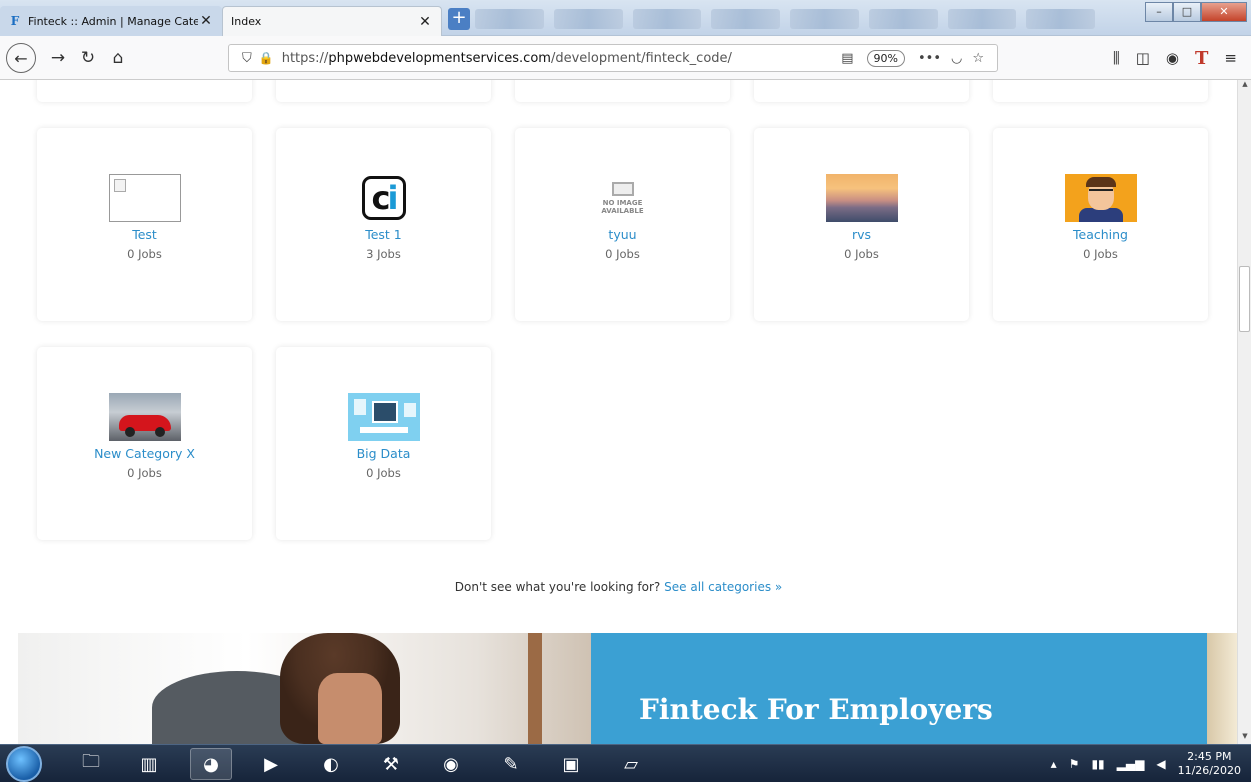  I want to click on start-button, so click(24, 764).